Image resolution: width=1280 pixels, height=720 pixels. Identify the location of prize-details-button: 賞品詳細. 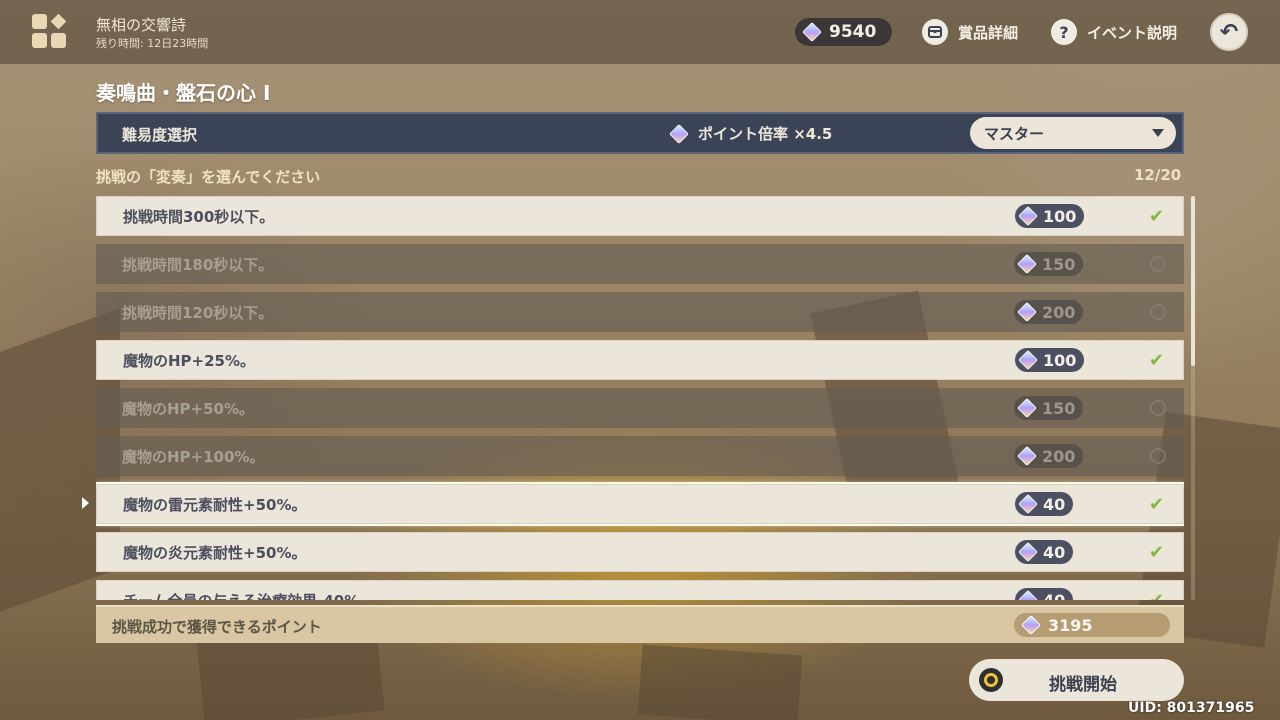
(970, 32).